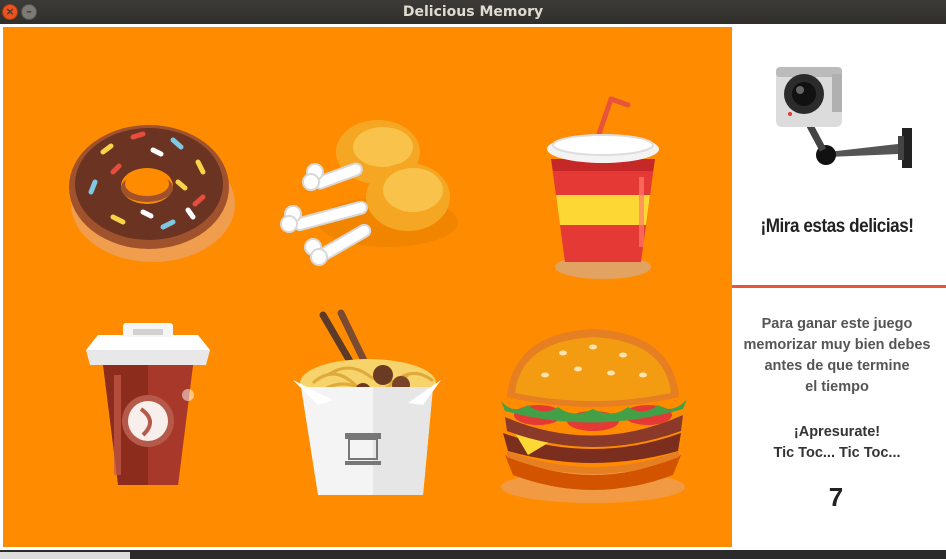 The height and width of the screenshot is (559, 946). Describe the element at coordinates (837, 345) in the screenshot. I see `instructions-line: memorizar muy bien debes` at that location.